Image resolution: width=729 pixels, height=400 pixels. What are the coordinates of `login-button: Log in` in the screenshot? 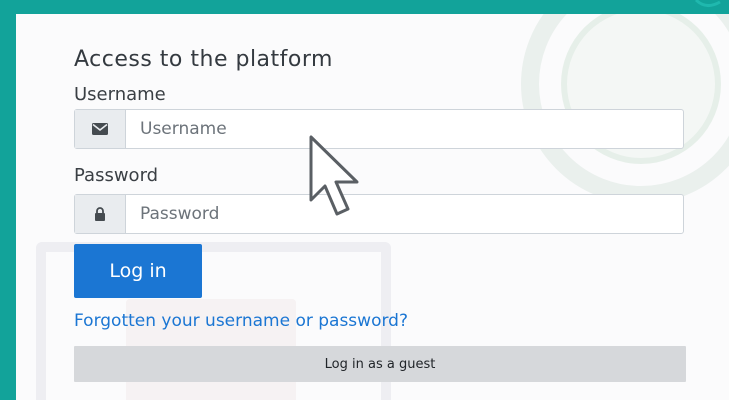 It's located at (138, 271).